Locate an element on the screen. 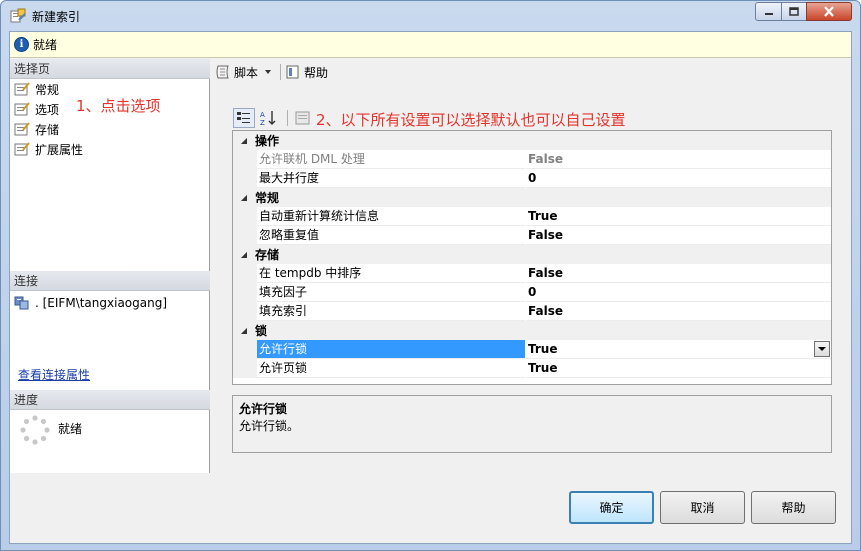 The height and width of the screenshot is (551, 861). property-name: 自动重新计算统计信息 is located at coordinates (391, 216).